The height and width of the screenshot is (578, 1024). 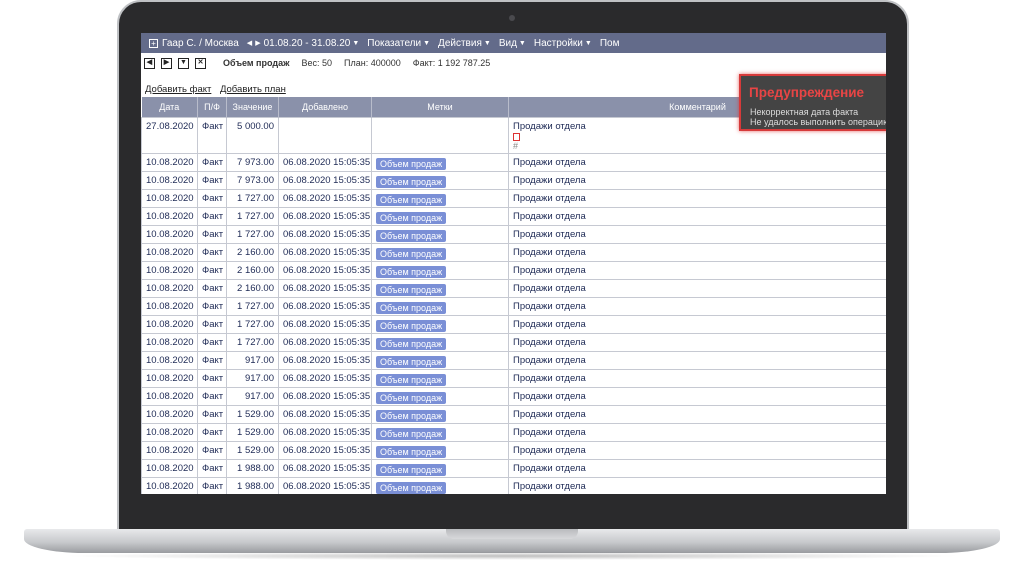 What do you see at coordinates (516, 136) in the screenshot?
I see `document-icon` at bounding box center [516, 136].